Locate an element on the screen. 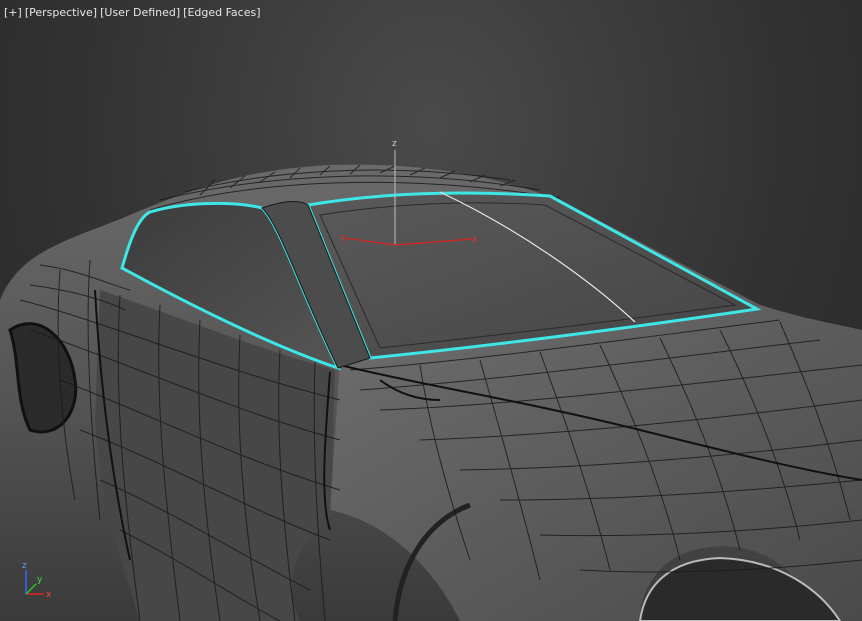 Image resolution: width=862 pixels, height=621 pixels. viewport-menu-button: [+] is located at coordinates (13, 12).